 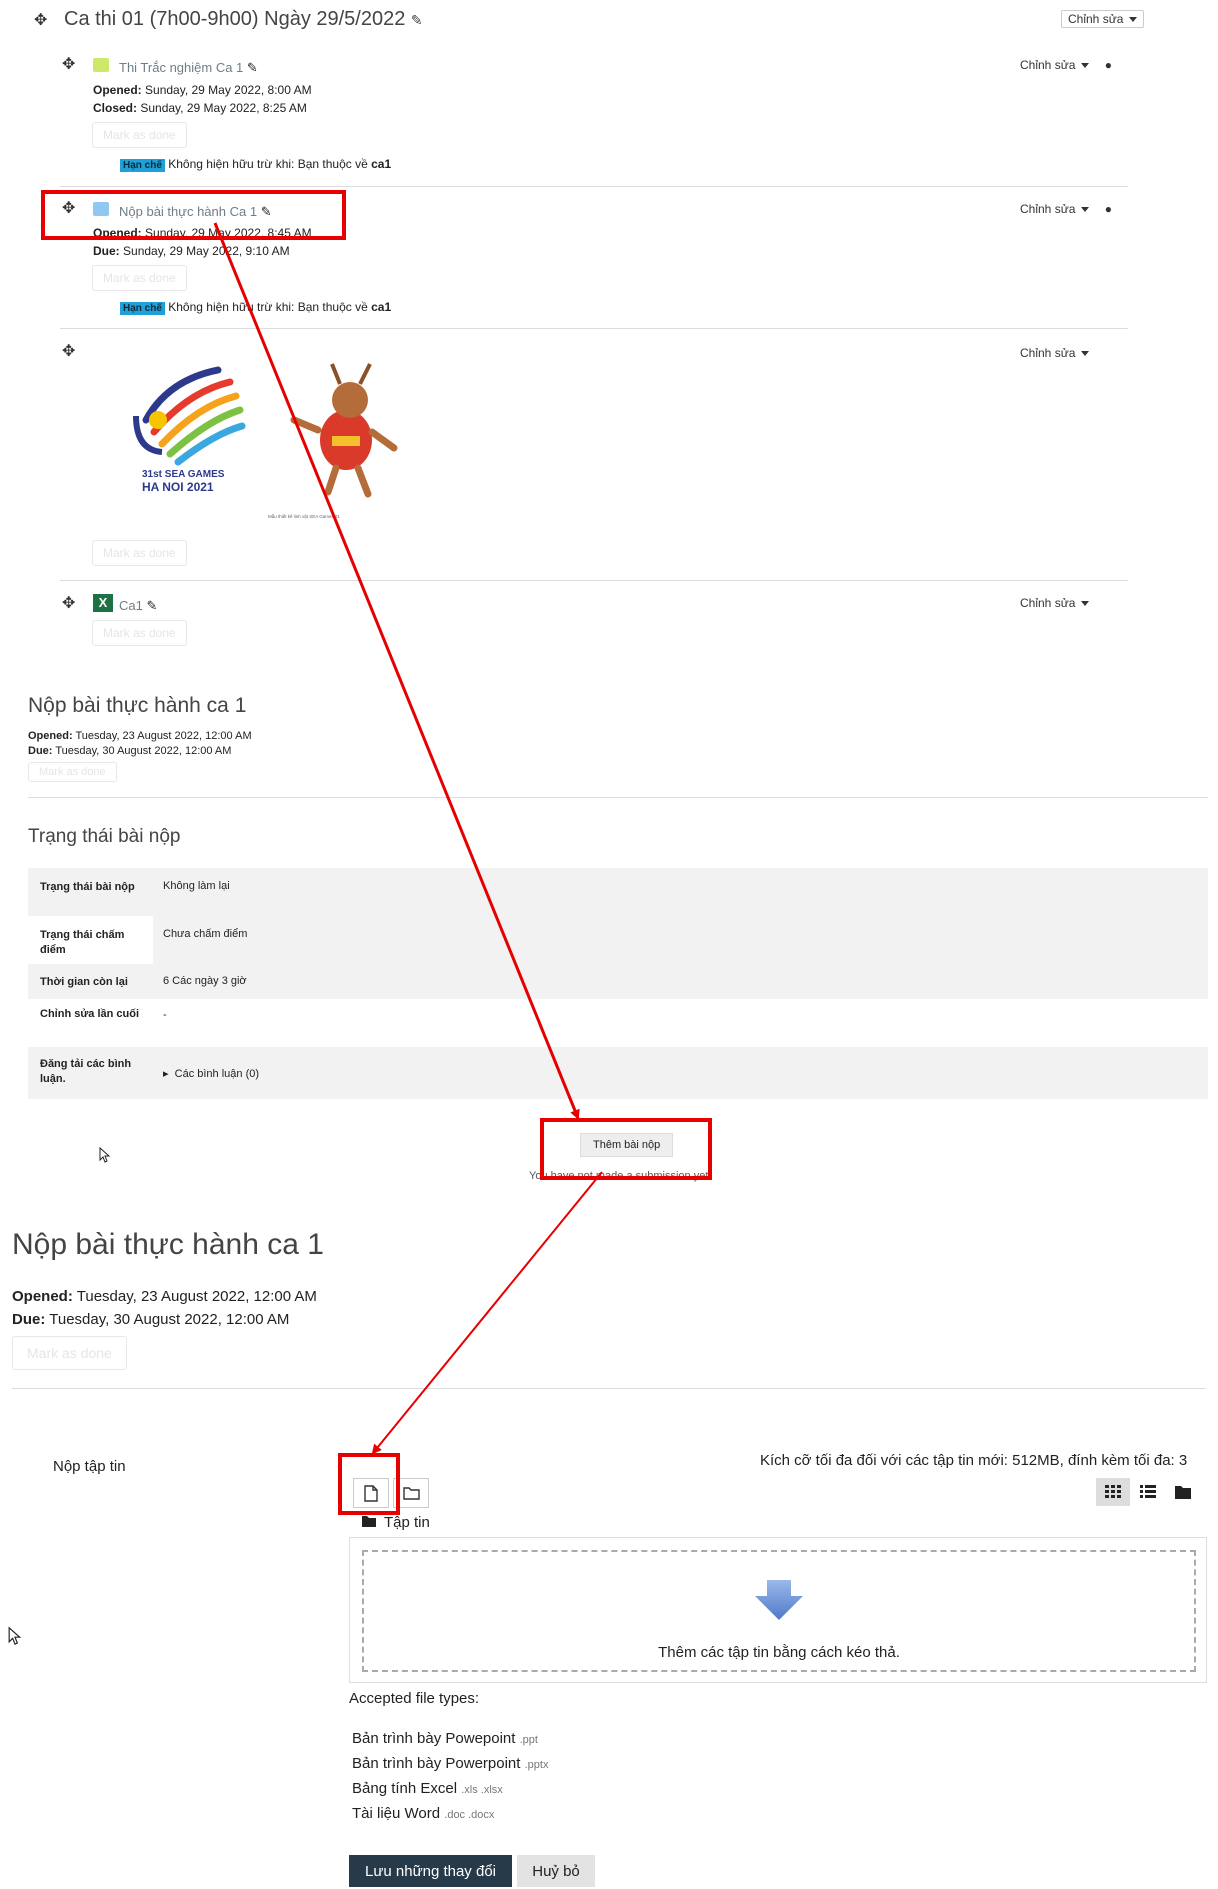 I want to click on grid-icon, so click(x=1113, y=1491).